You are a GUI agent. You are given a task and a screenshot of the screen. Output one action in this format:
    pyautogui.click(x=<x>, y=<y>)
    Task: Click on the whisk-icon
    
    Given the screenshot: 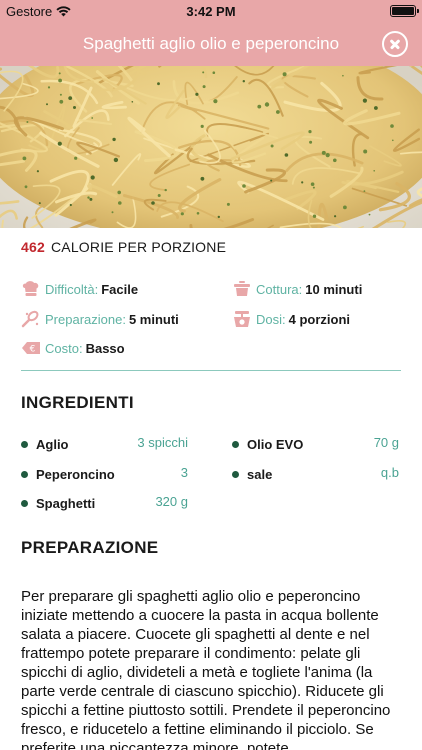 What is the action you would take?
    pyautogui.click(x=30, y=319)
    